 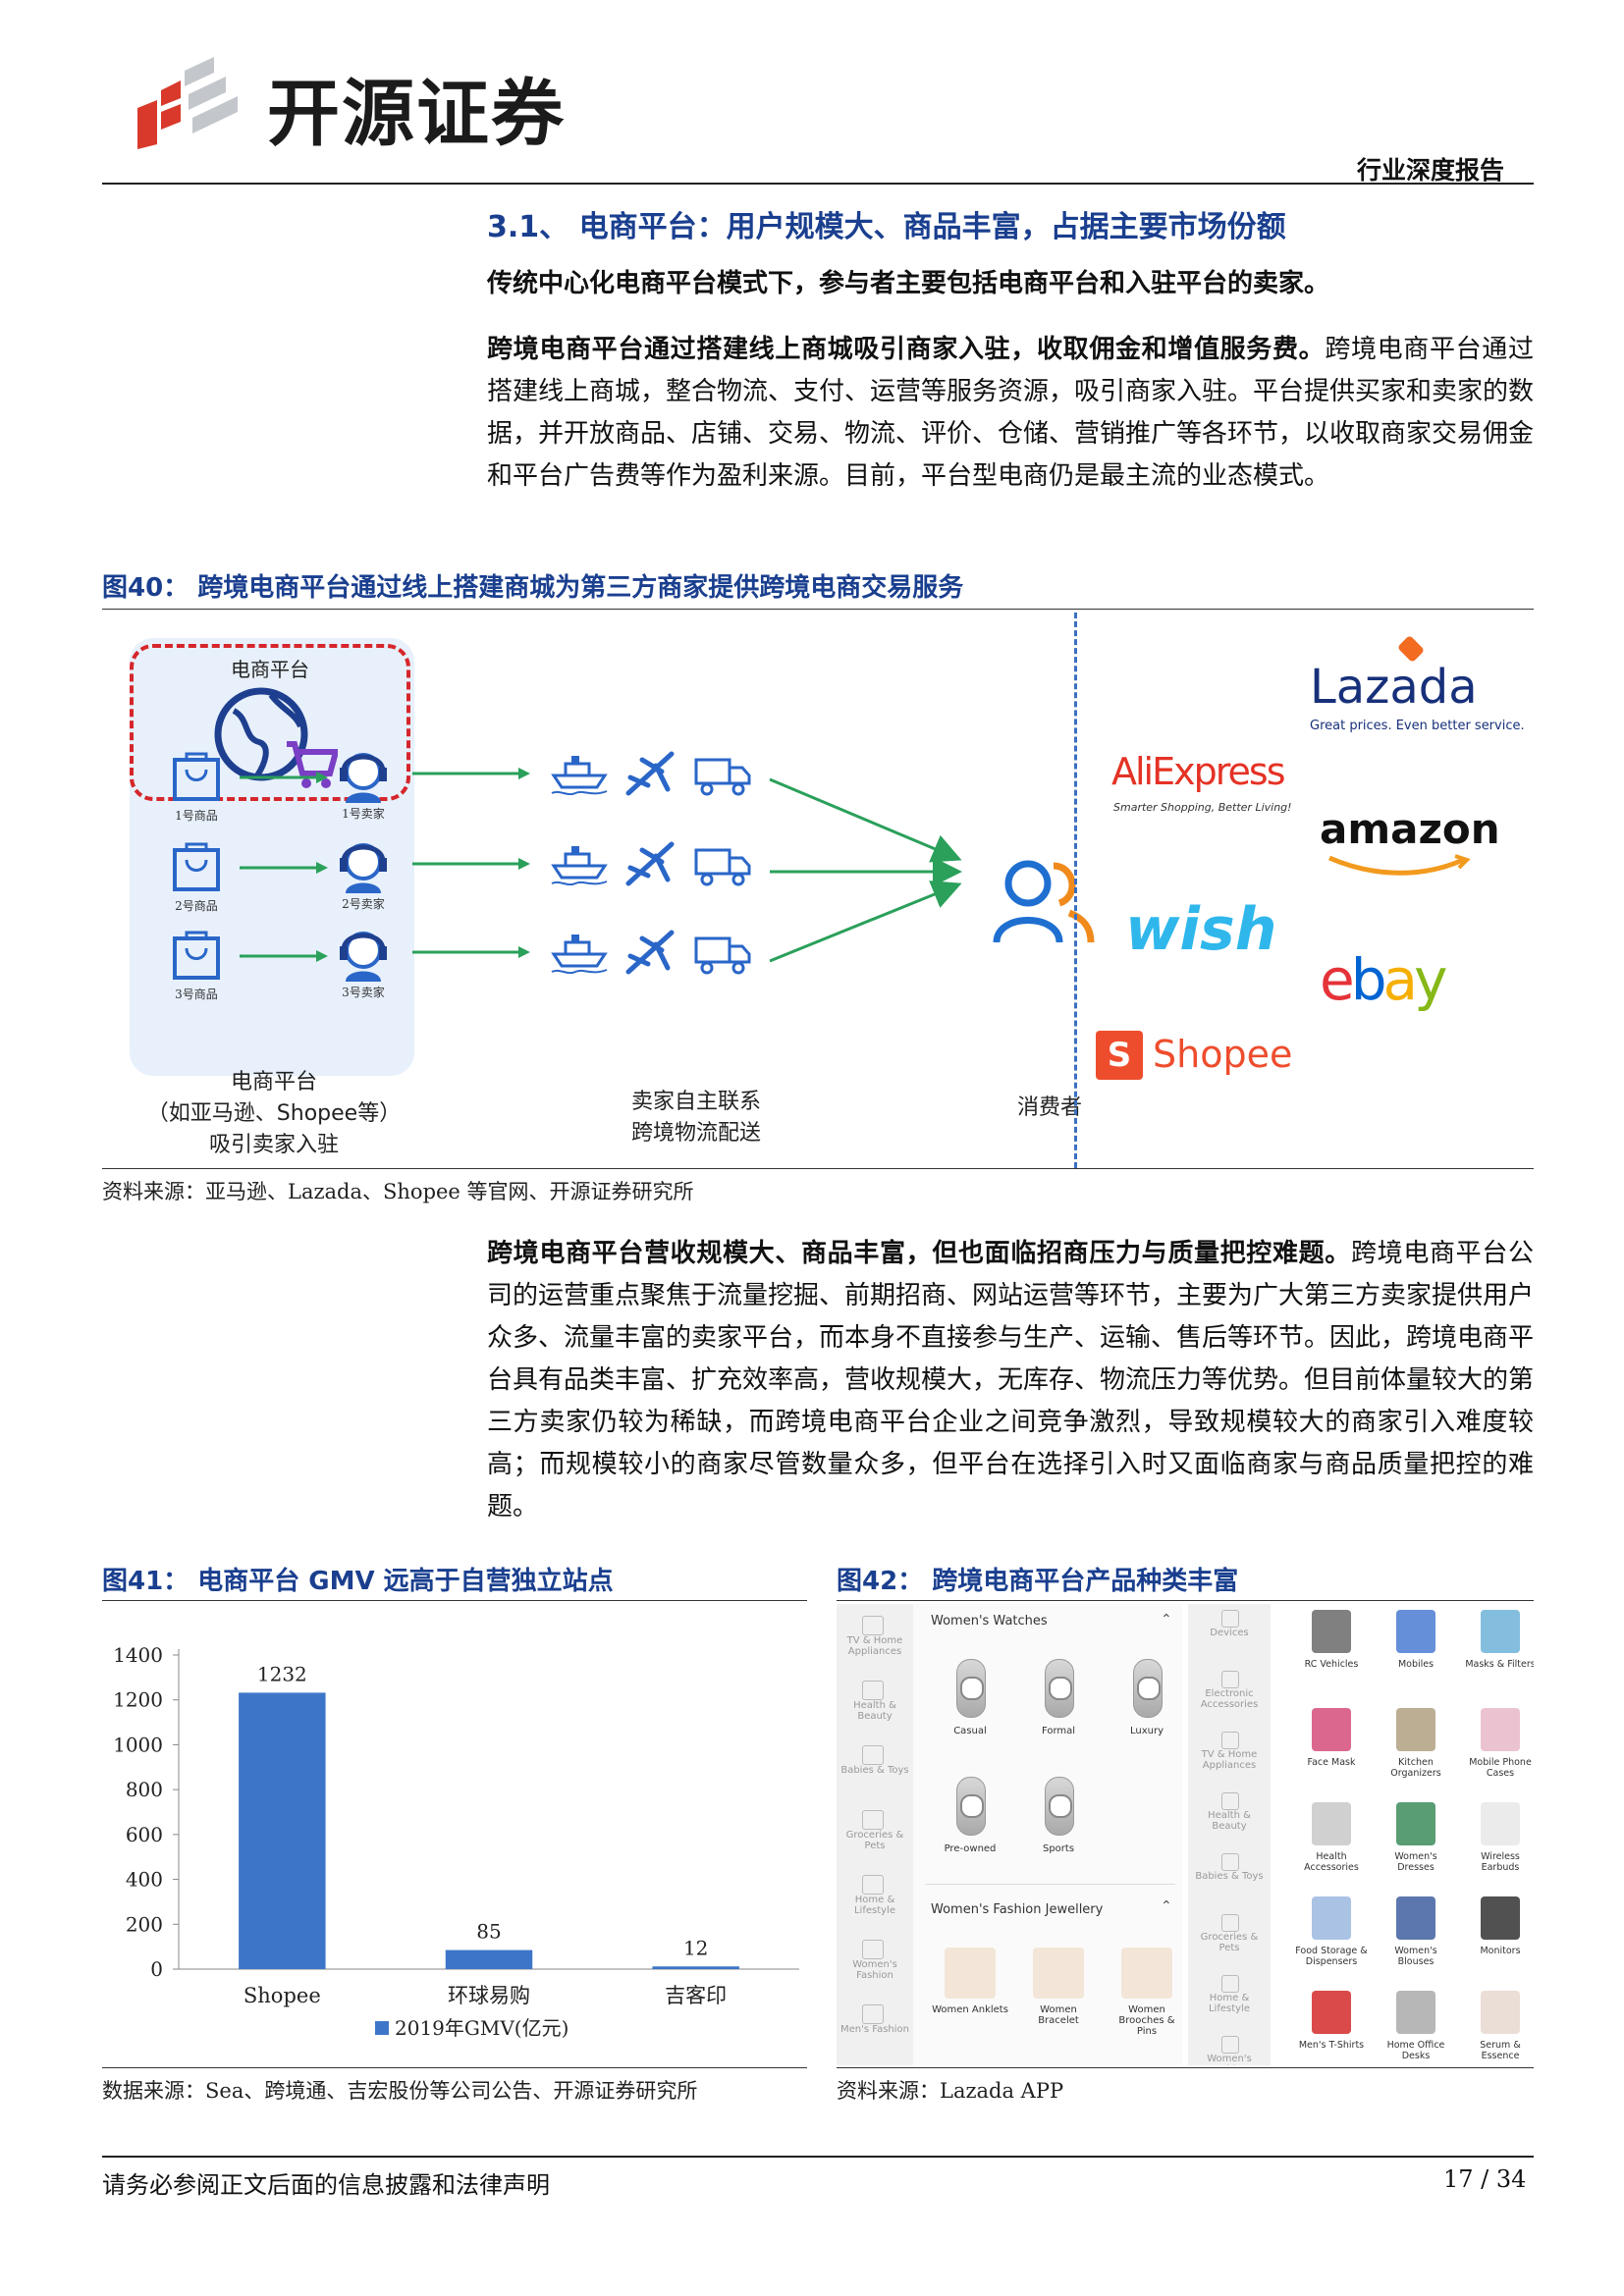 I want to click on product-label: Kitchen Organizers, so click(x=1416, y=1768).